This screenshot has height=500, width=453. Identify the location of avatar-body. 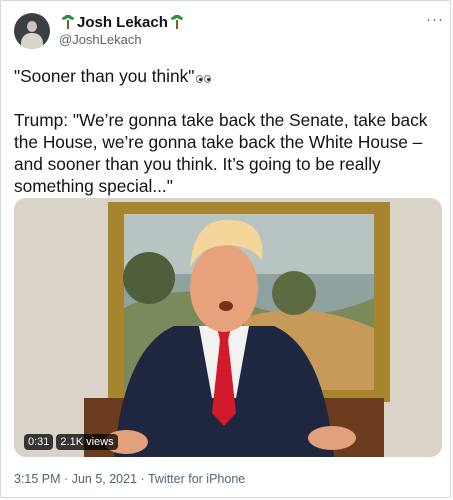
(32, 41).